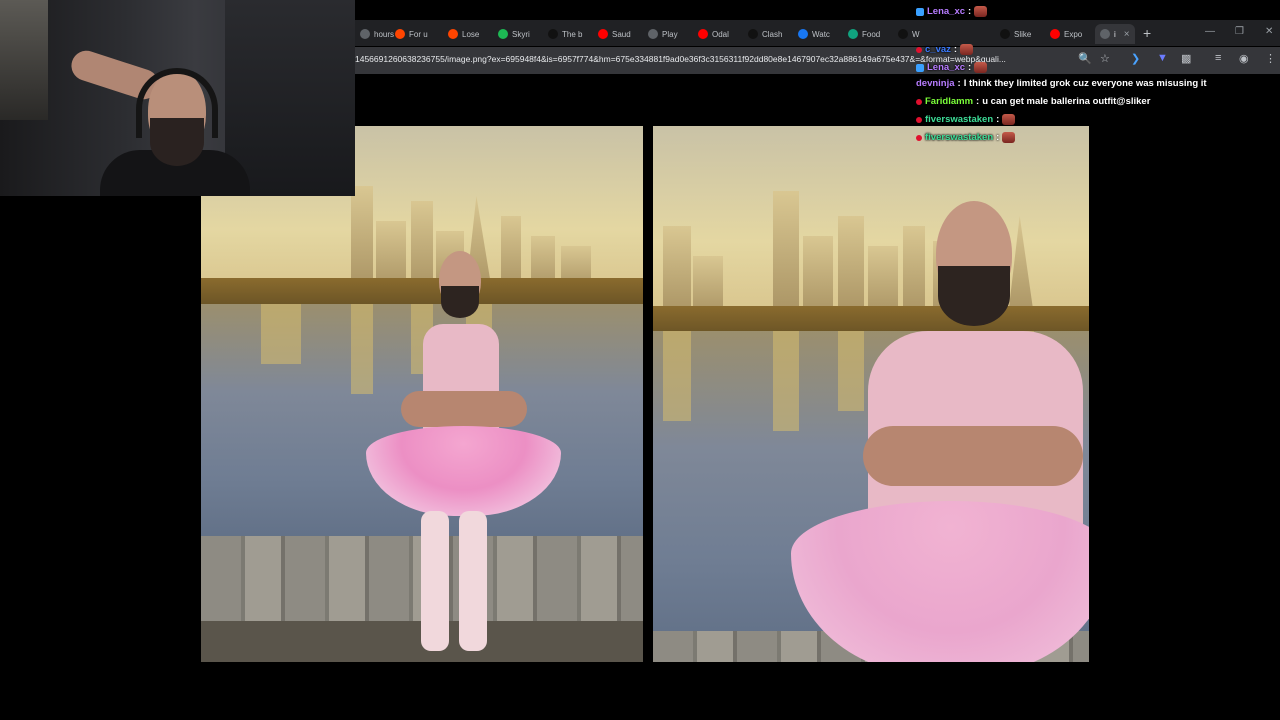  I want to click on left-leg, so click(435, 581).